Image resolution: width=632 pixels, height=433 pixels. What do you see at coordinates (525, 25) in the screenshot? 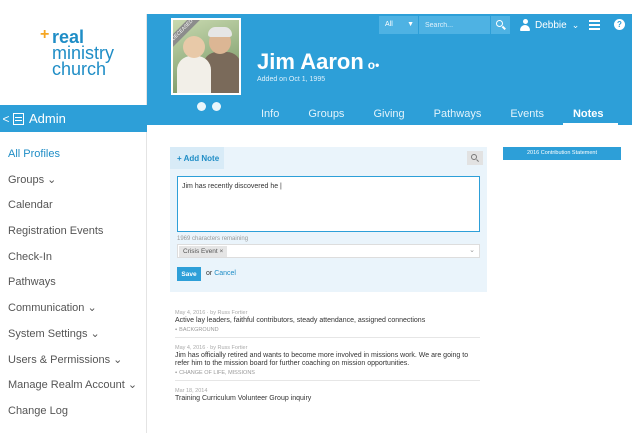
I see `user-icon` at bounding box center [525, 25].